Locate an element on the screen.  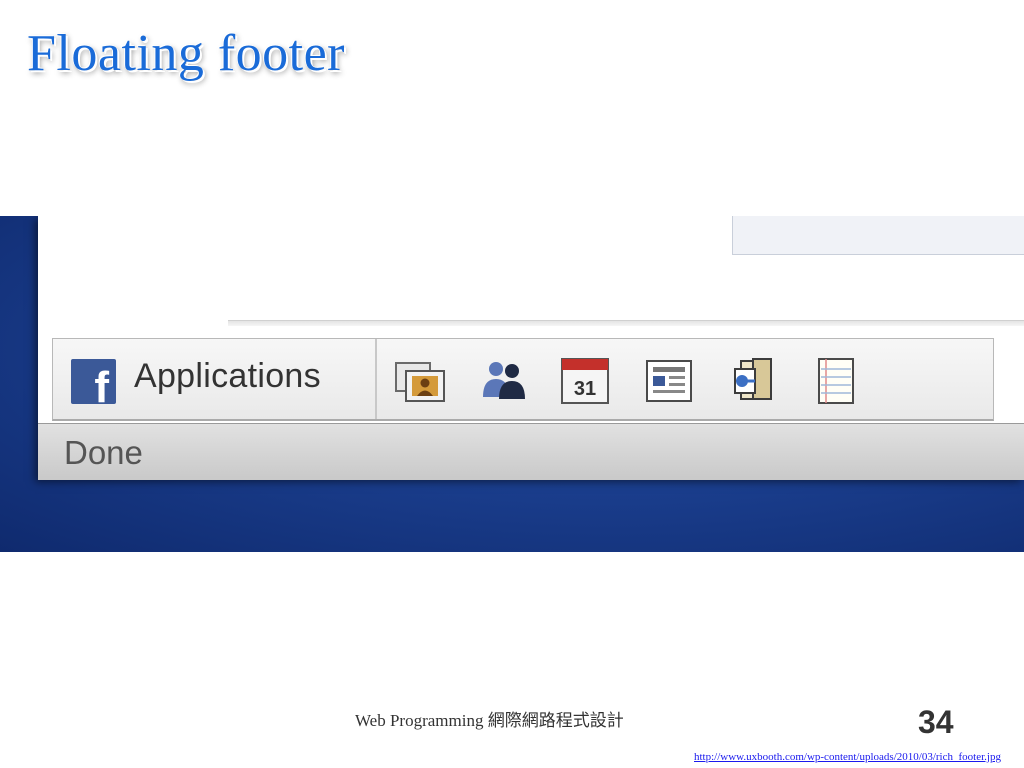
photos-icon is located at coordinates (420, 381).